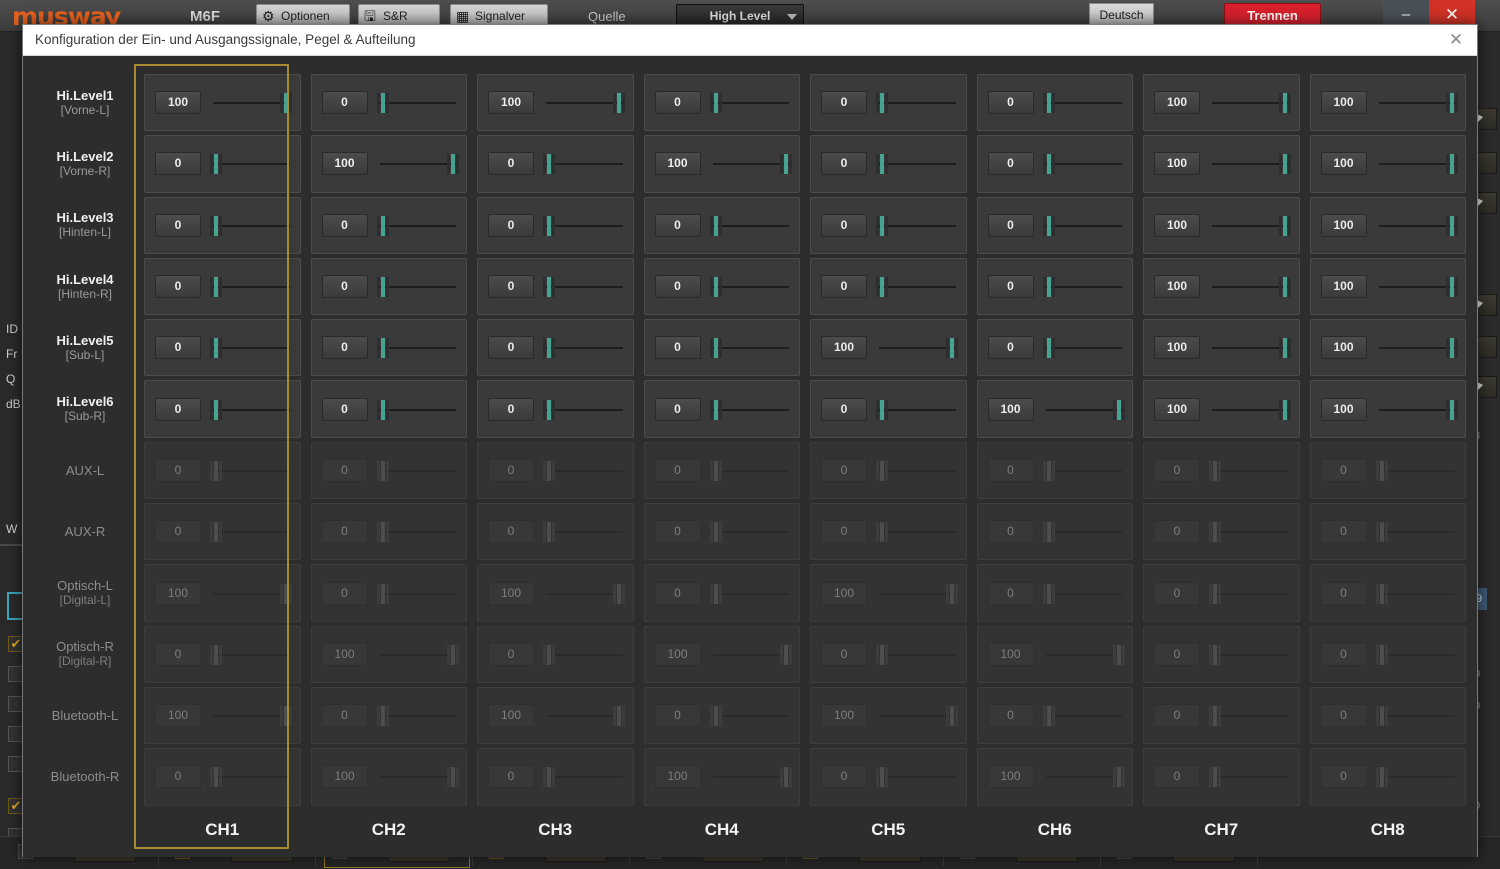 Image resolution: width=1500 pixels, height=869 pixels. What do you see at coordinates (222, 164) in the screenshot?
I see `mix-cell-ch1-r2: 0` at bounding box center [222, 164].